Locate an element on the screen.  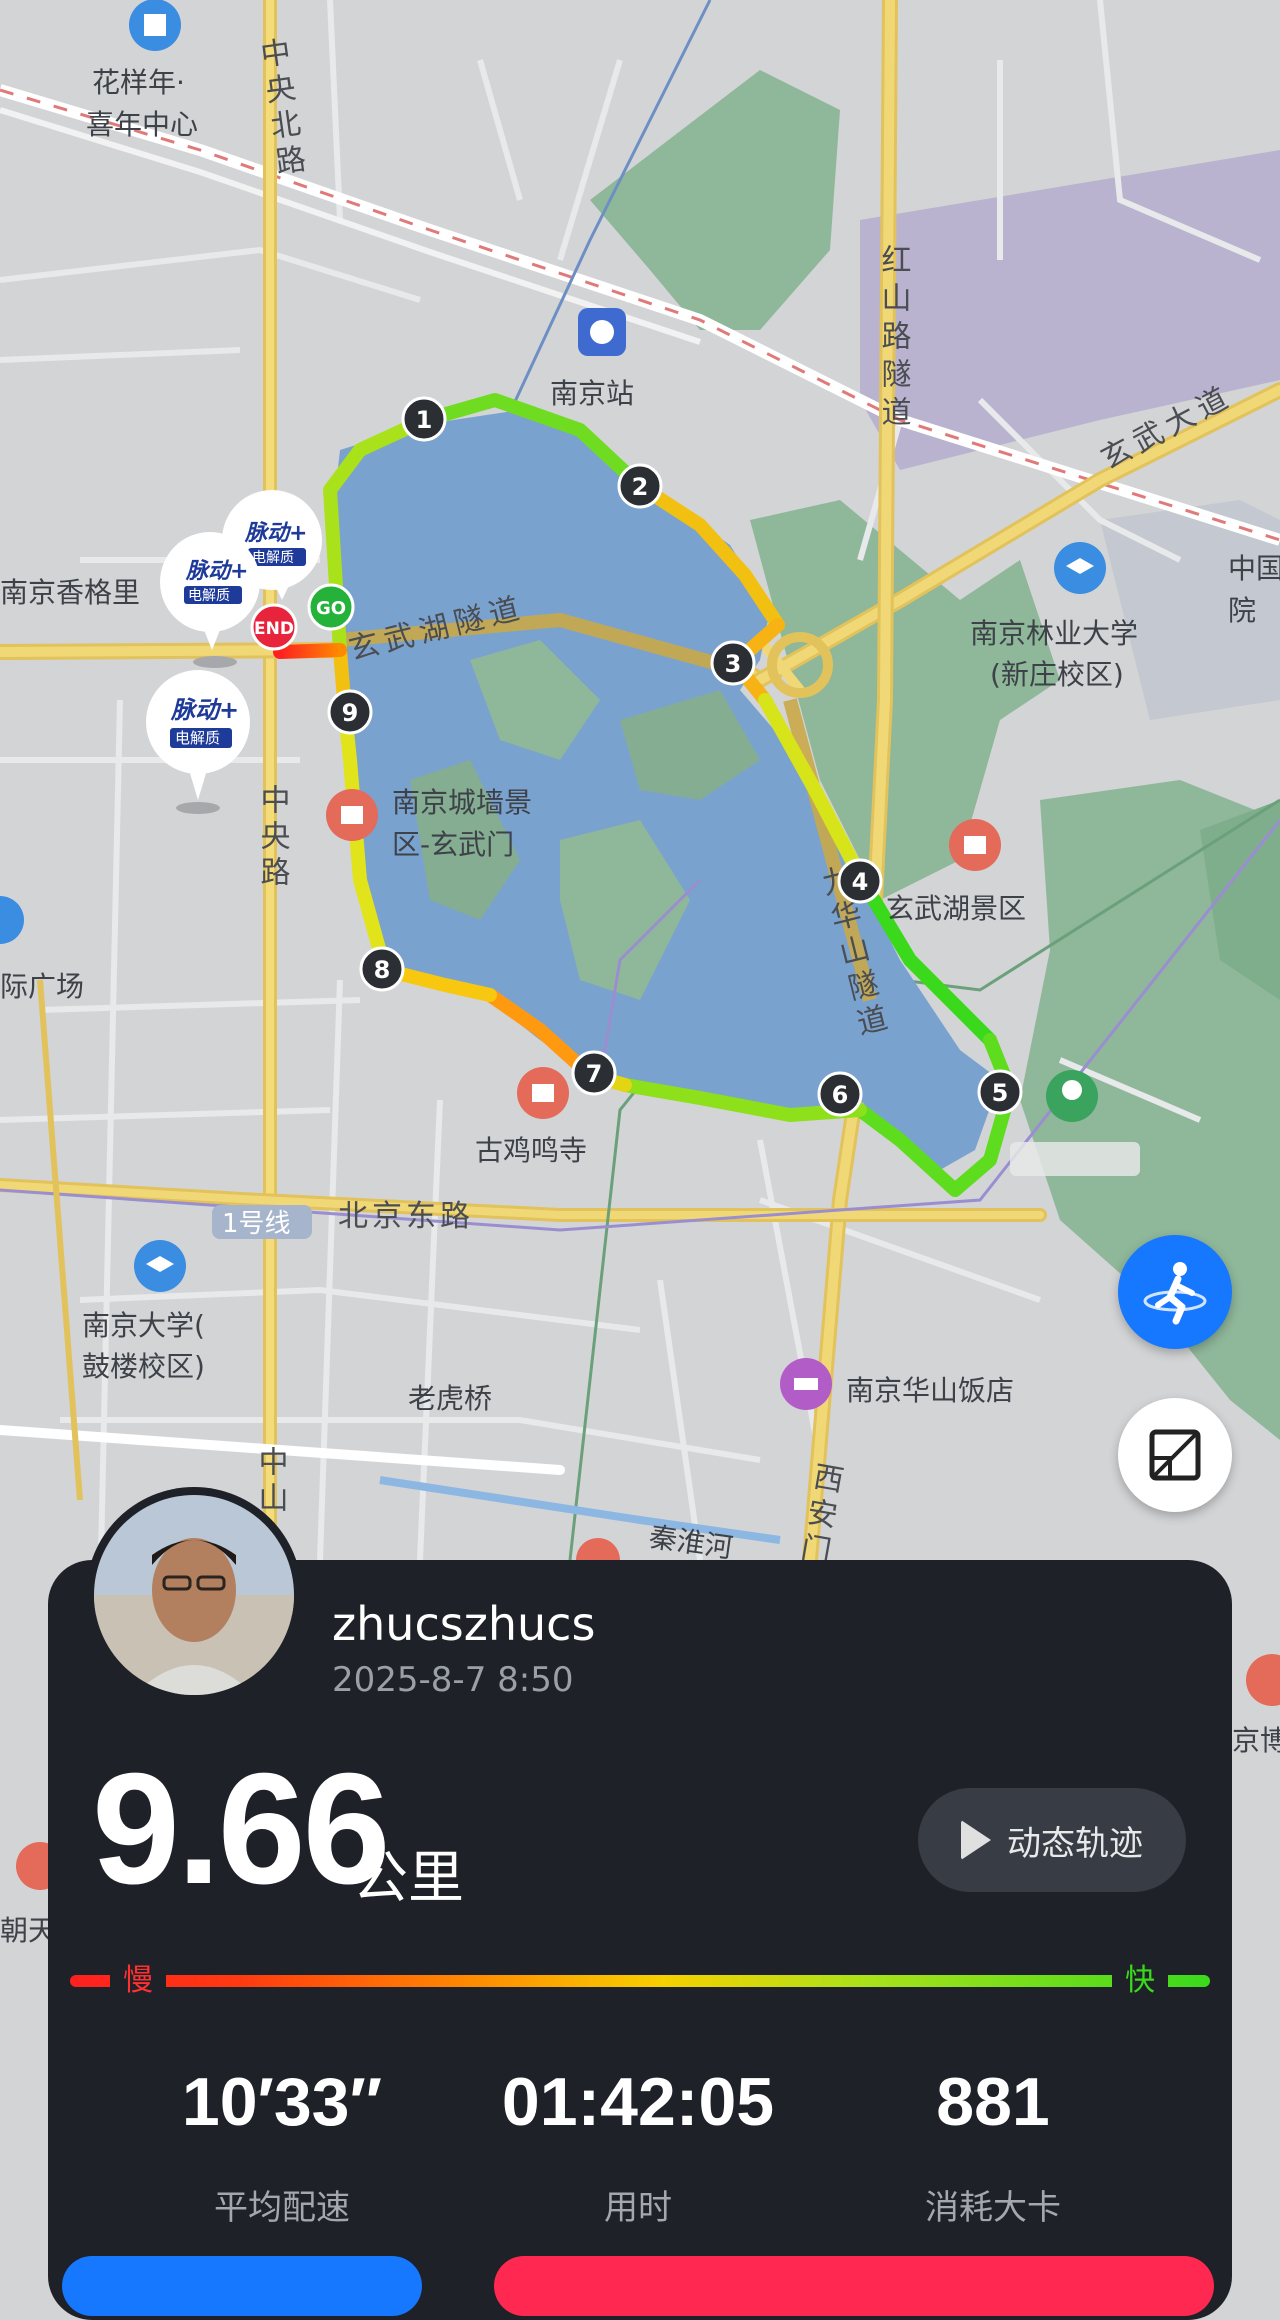
dynamic-track-button: 动态轨迹 is located at coordinates (1052, 1840).